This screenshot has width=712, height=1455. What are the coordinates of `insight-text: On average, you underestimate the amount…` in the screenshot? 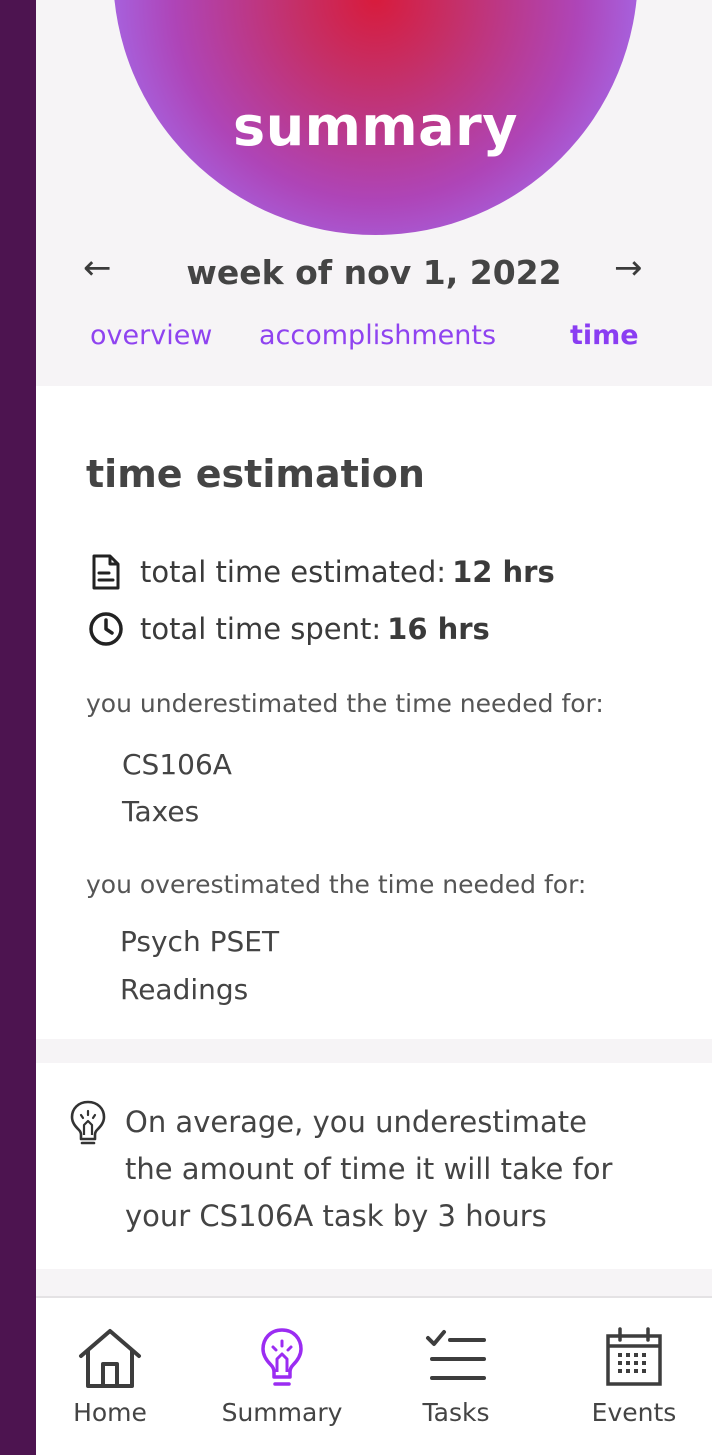 It's located at (395, 1169).